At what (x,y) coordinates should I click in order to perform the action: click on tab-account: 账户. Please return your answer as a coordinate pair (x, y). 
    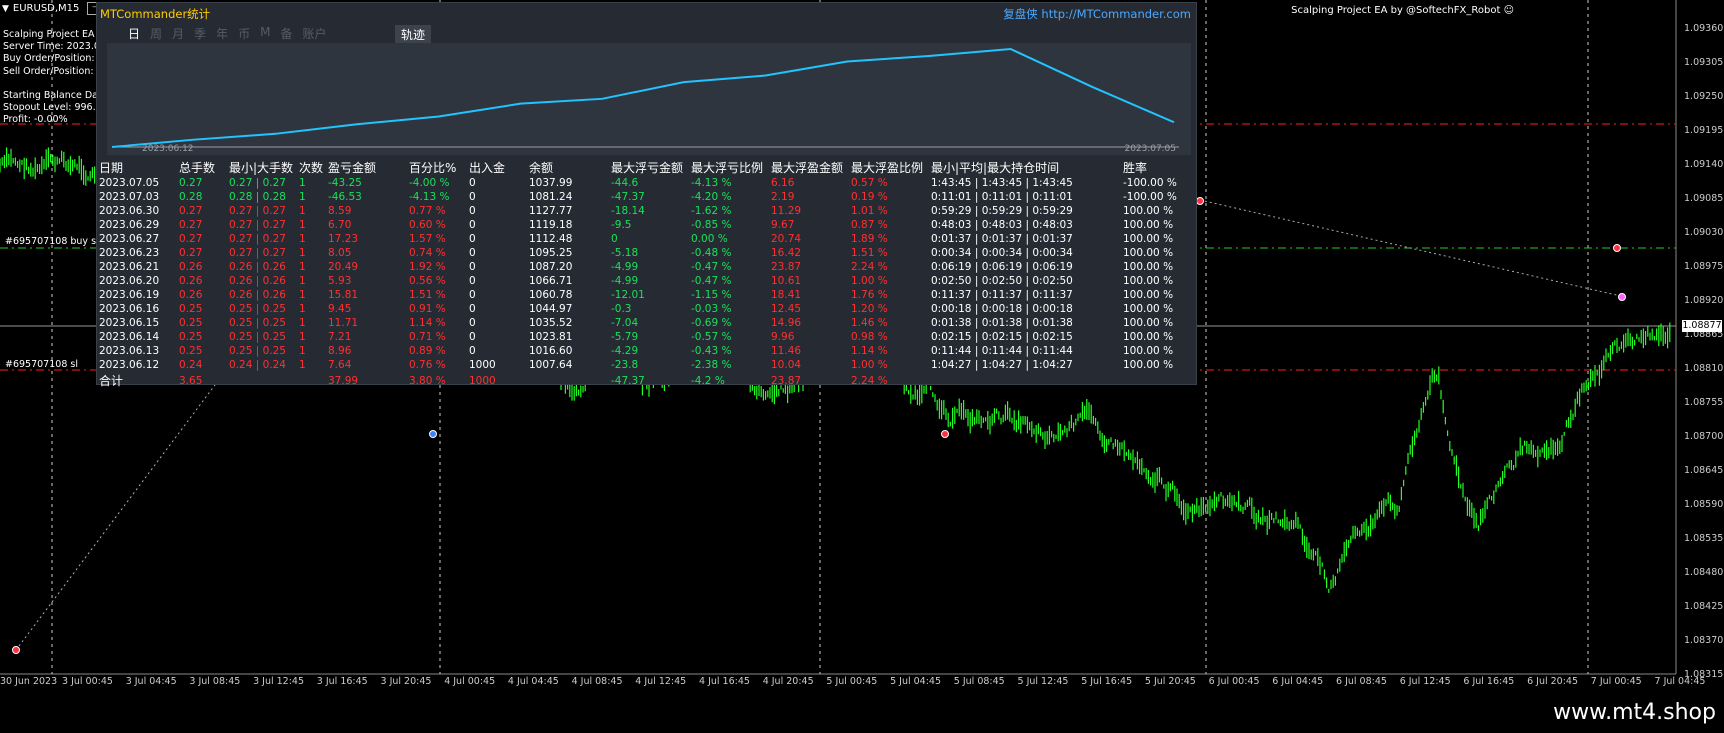
    Looking at the image, I should click on (314, 33).